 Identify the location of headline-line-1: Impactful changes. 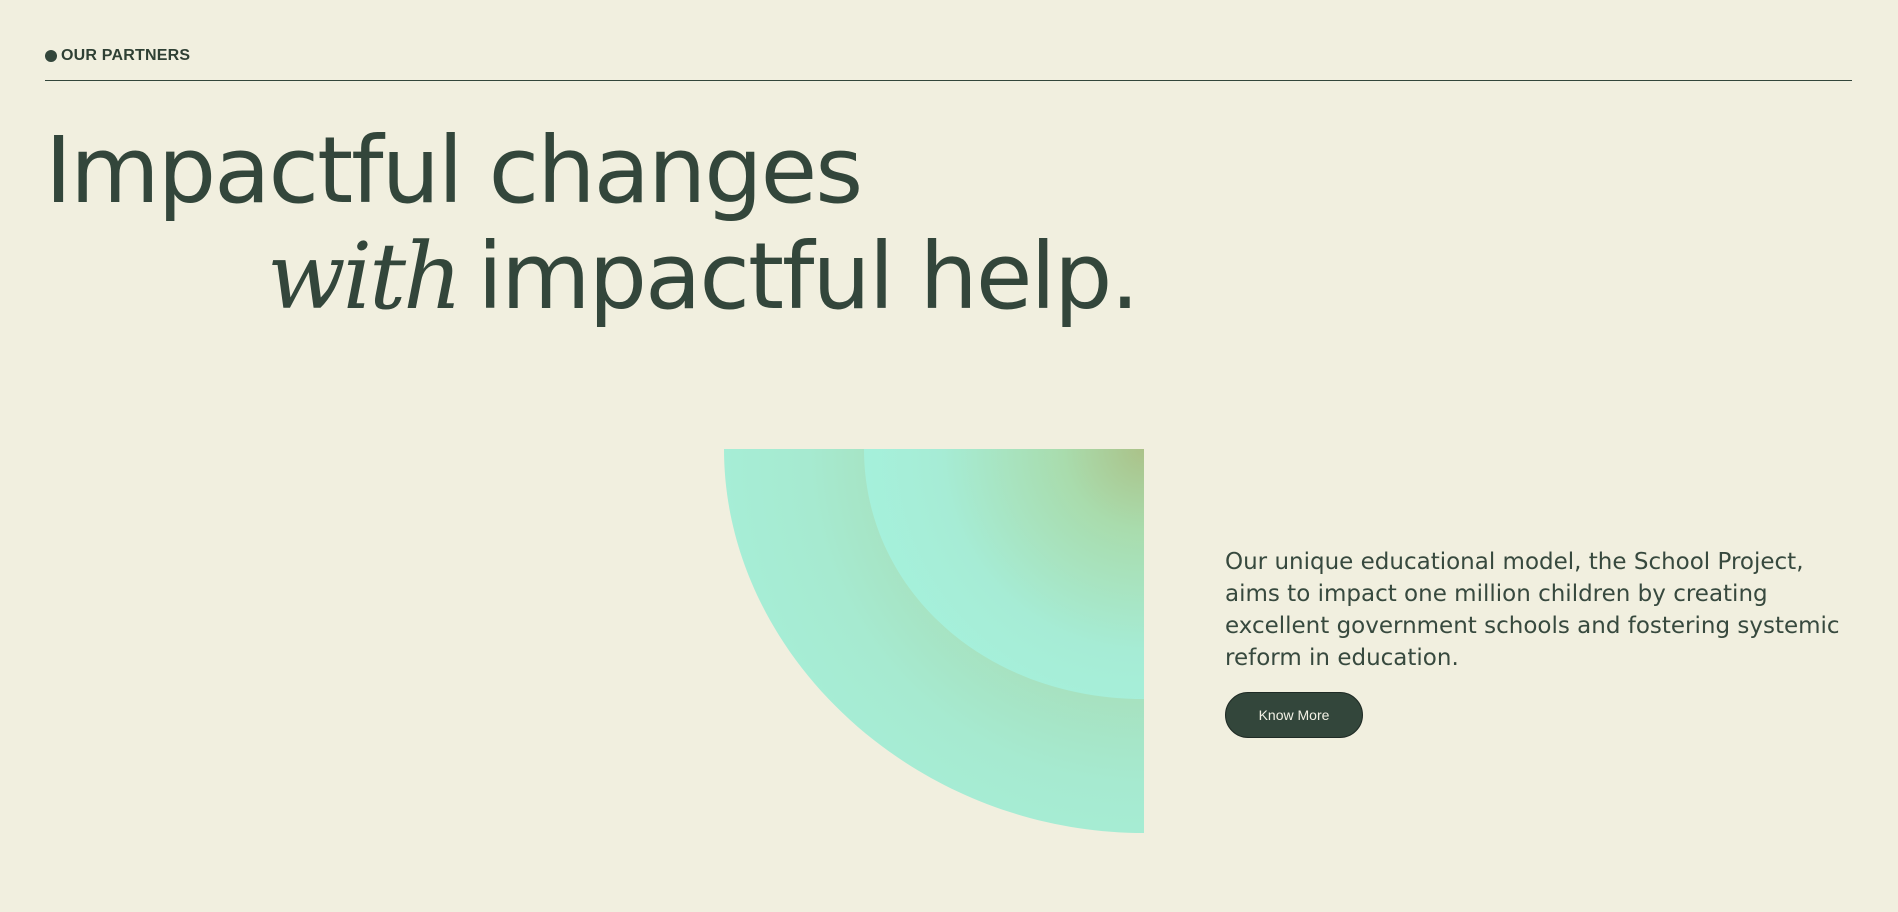
(454, 170).